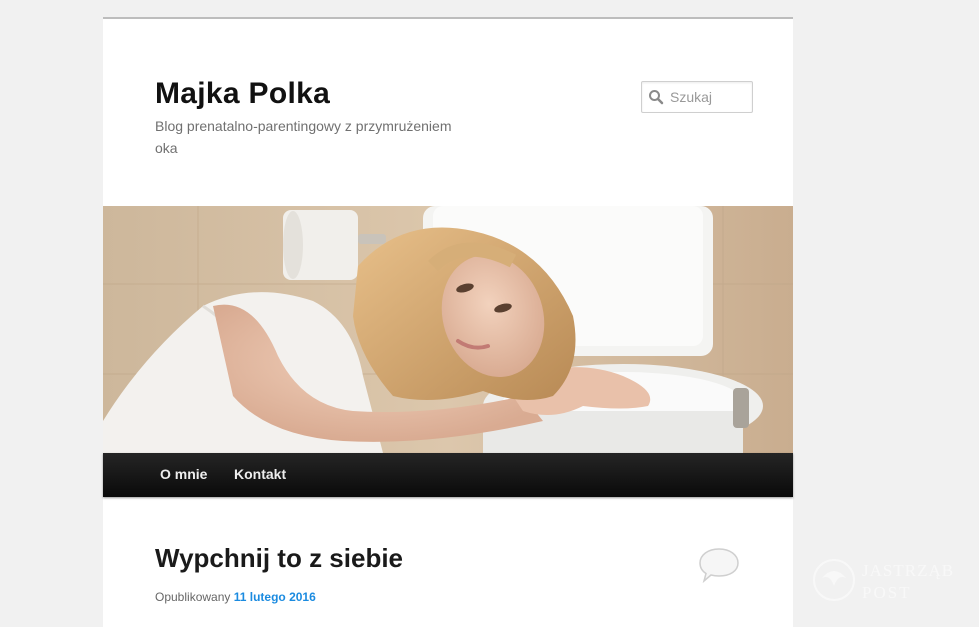  Describe the element at coordinates (892, 581) in the screenshot. I see `watermark-logo: JASTRZĄB POST` at that location.